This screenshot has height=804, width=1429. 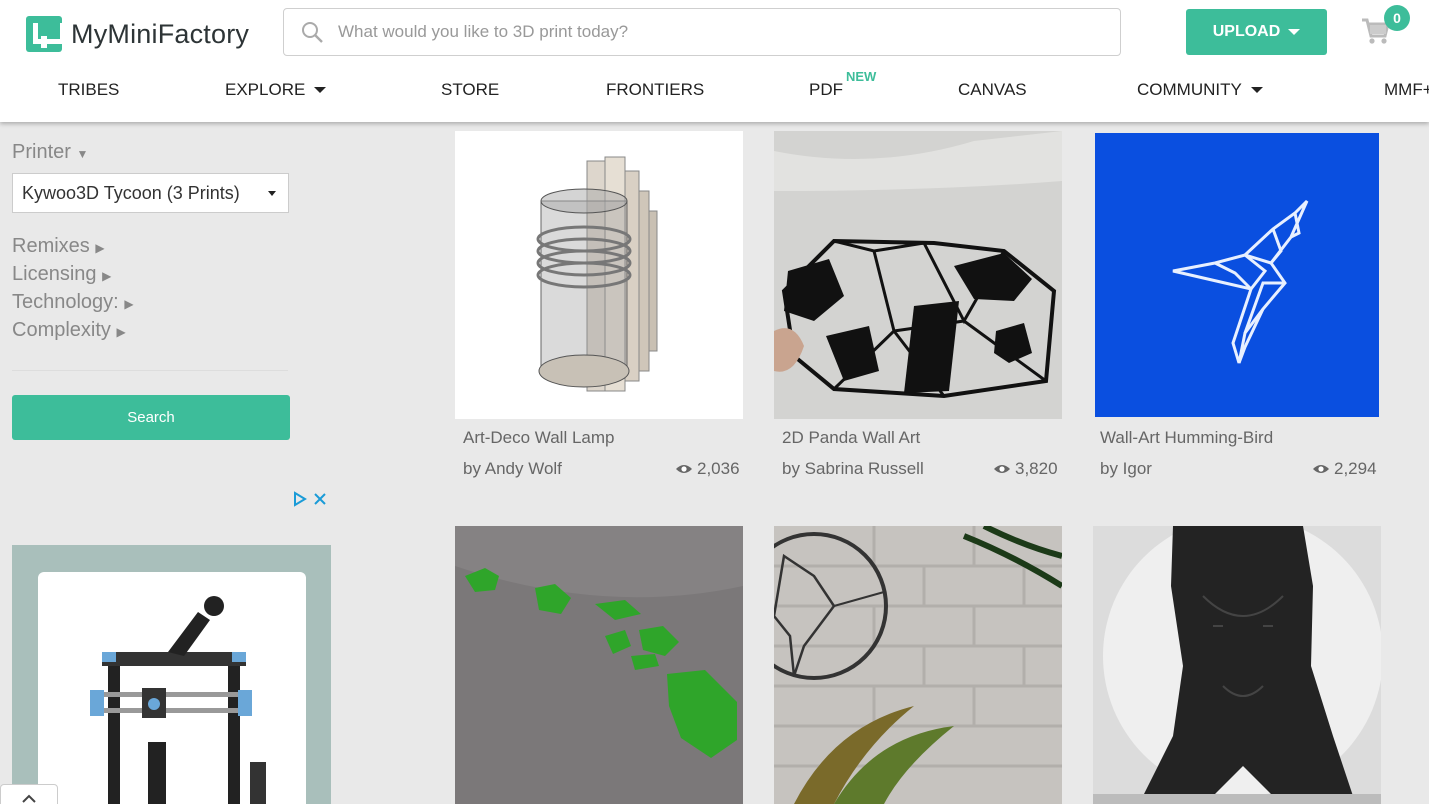 What do you see at coordinates (1189, 89) in the screenshot?
I see `nav-community-label: COMMUNITY` at bounding box center [1189, 89].